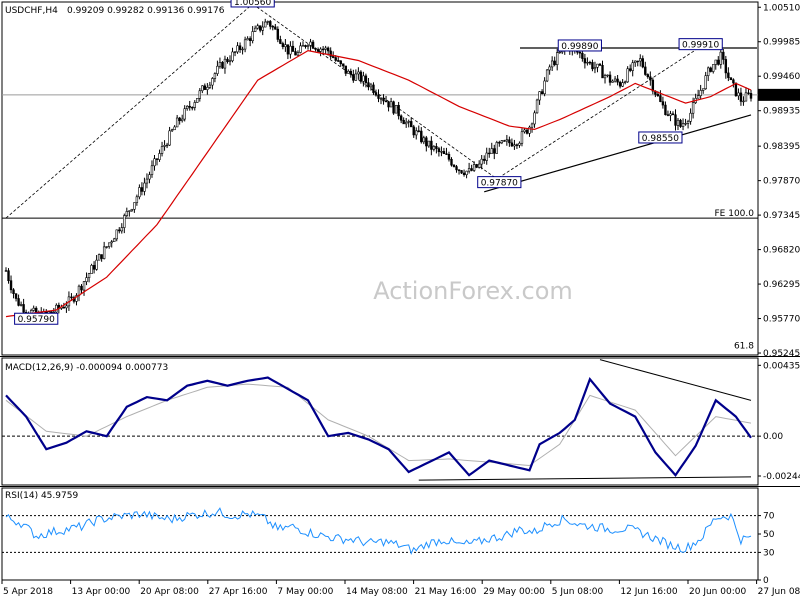  Describe the element at coordinates (86, 368) in the screenshot. I see `macd-title: MACD(12,26,9) -0.000094 0.000773` at that location.